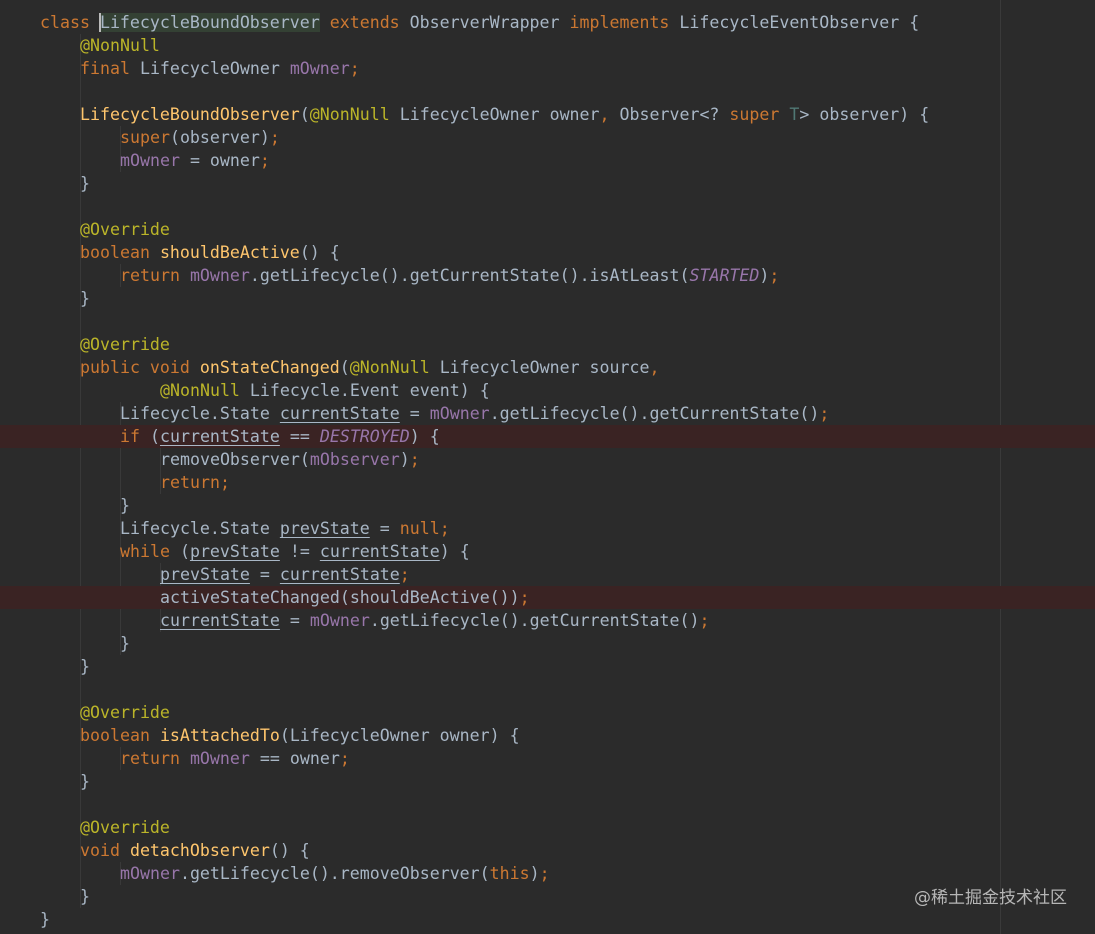 The width and height of the screenshot is (1095, 934). What do you see at coordinates (547, 390) in the screenshot?
I see `code-line: @NonNull Lifecycle.Event event) {` at bounding box center [547, 390].